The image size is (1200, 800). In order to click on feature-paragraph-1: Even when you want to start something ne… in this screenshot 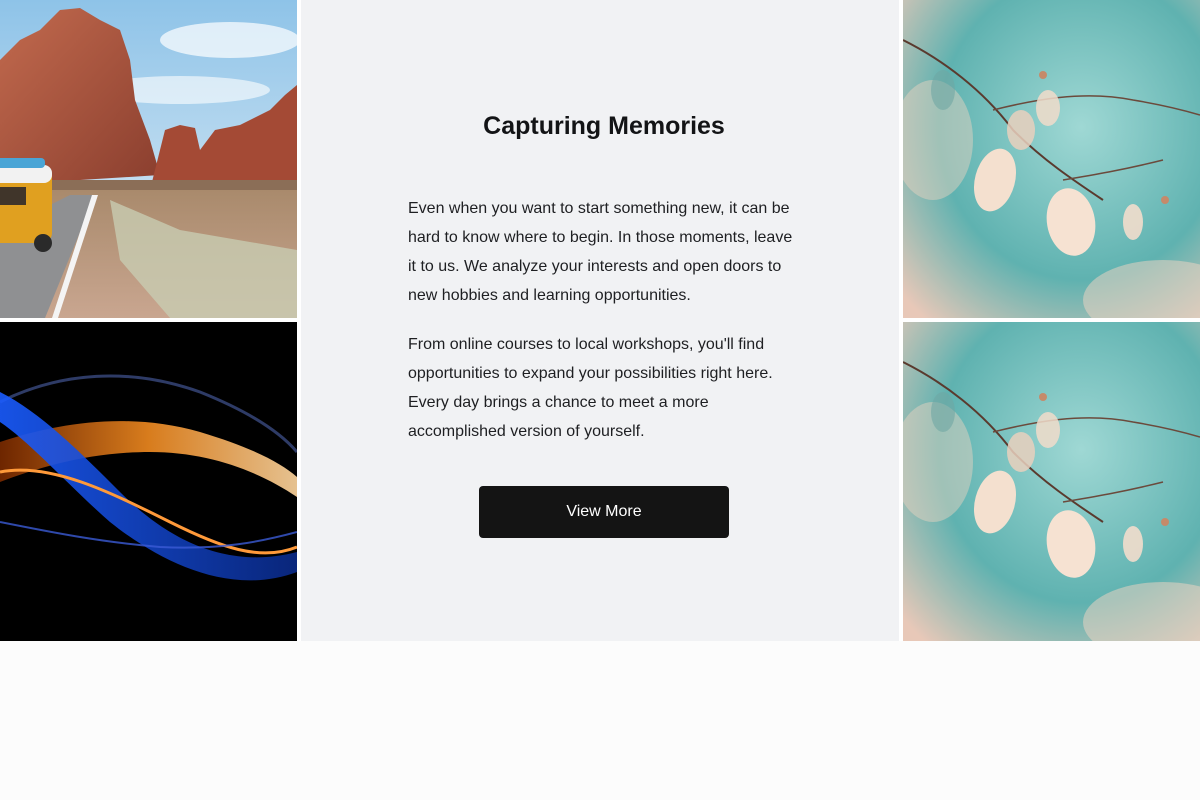, I will do `click(600, 252)`.